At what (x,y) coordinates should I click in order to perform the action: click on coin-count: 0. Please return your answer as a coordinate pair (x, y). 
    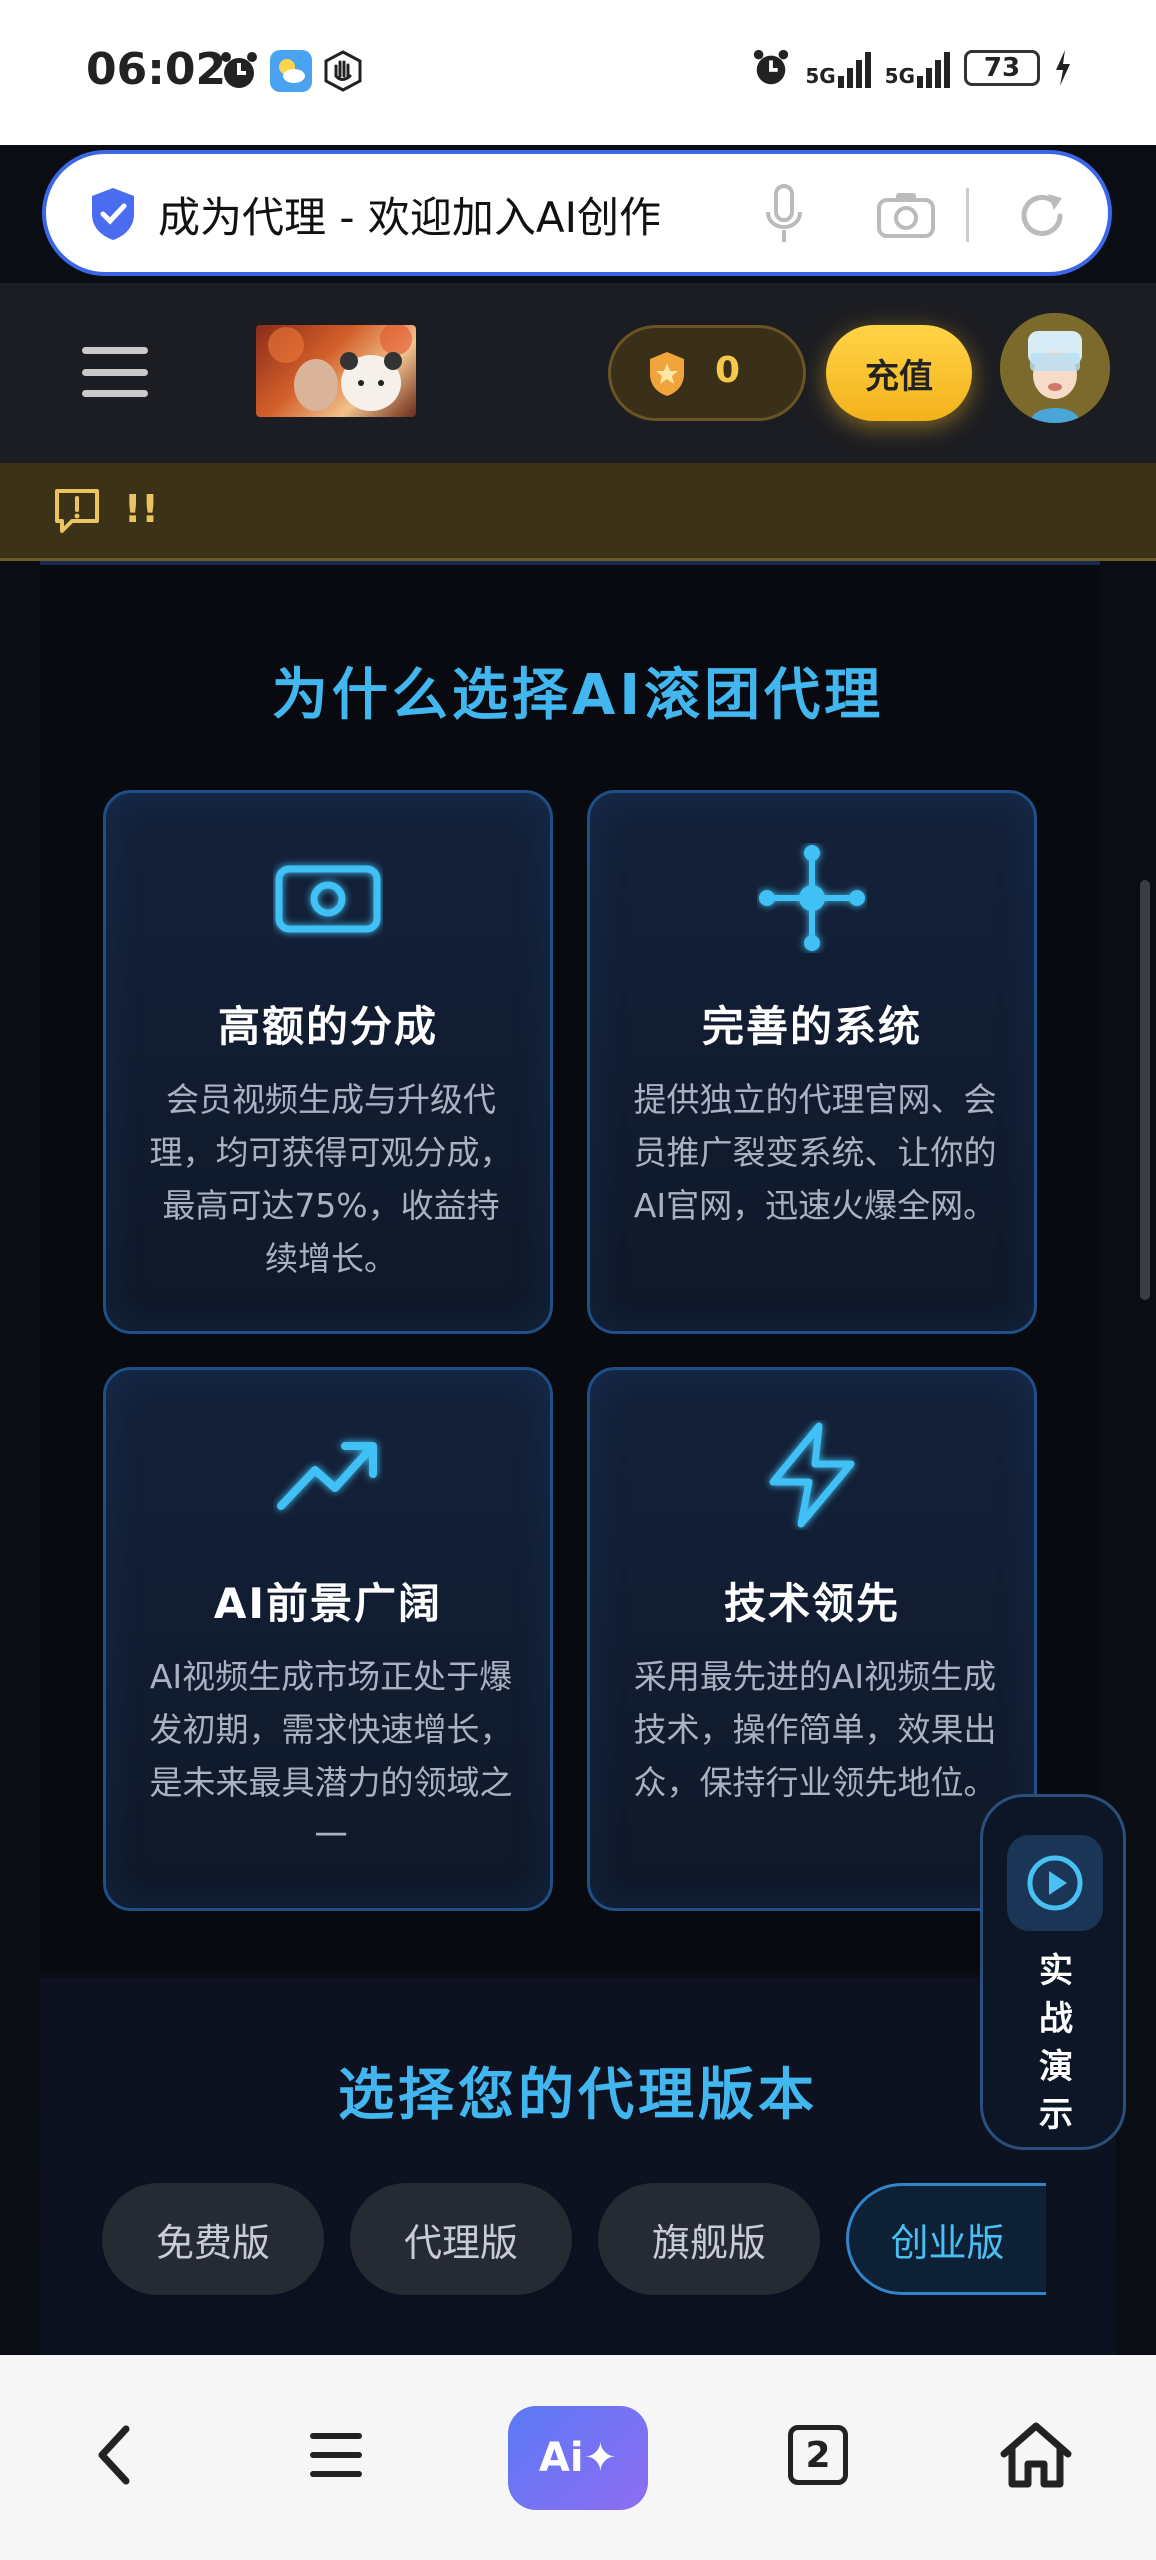
    Looking at the image, I should click on (728, 370).